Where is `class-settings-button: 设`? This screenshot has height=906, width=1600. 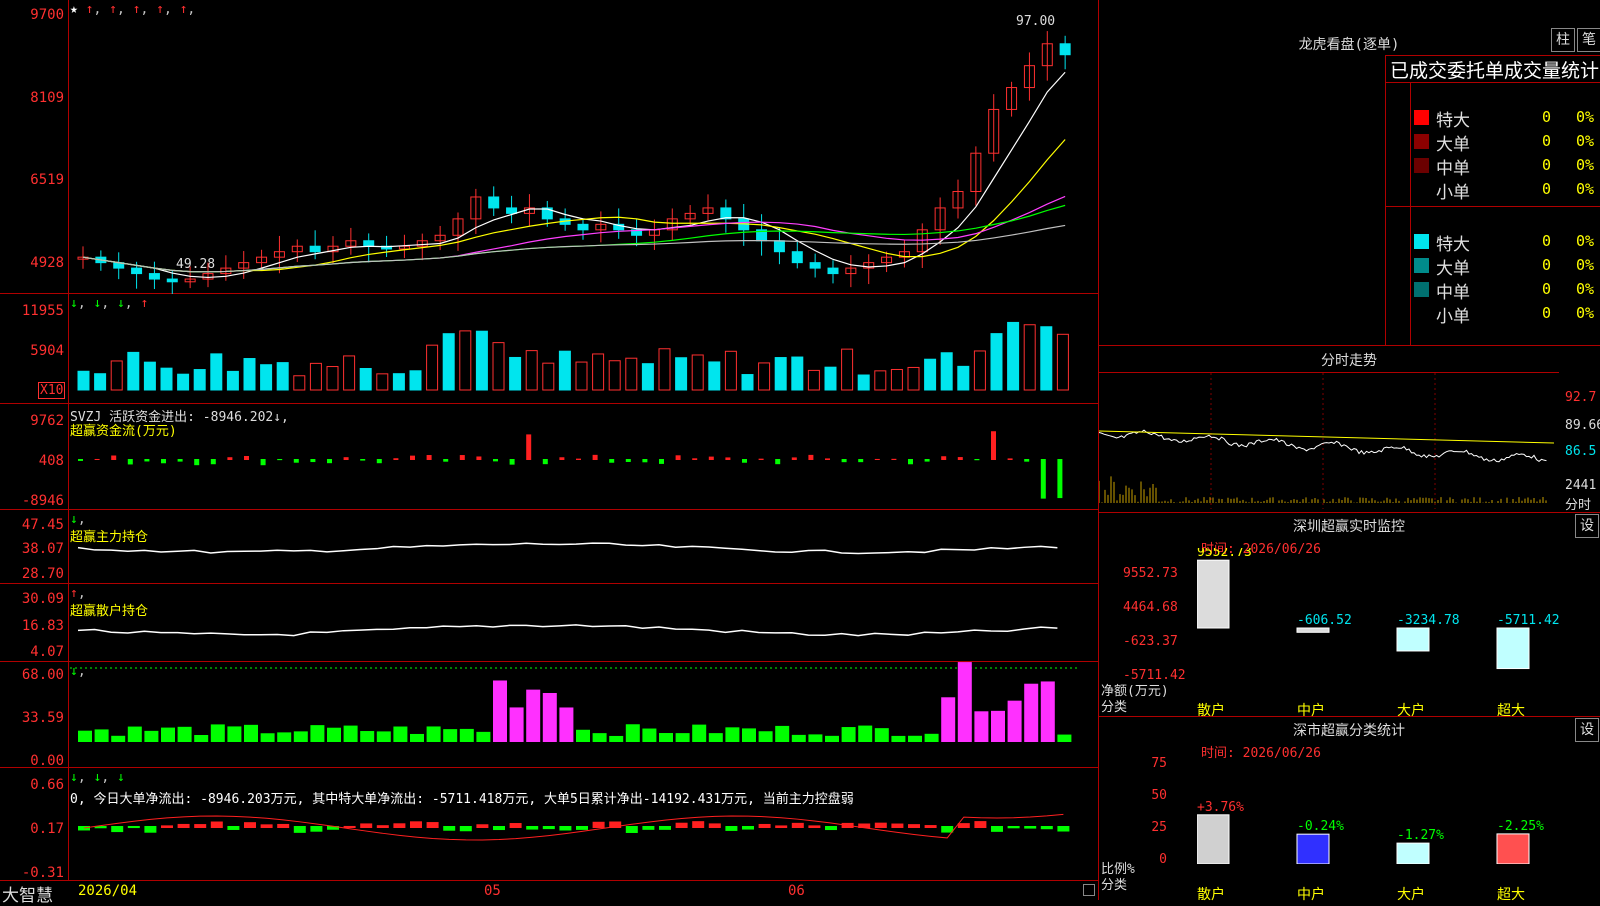 class-settings-button: 设 is located at coordinates (1587, 730).